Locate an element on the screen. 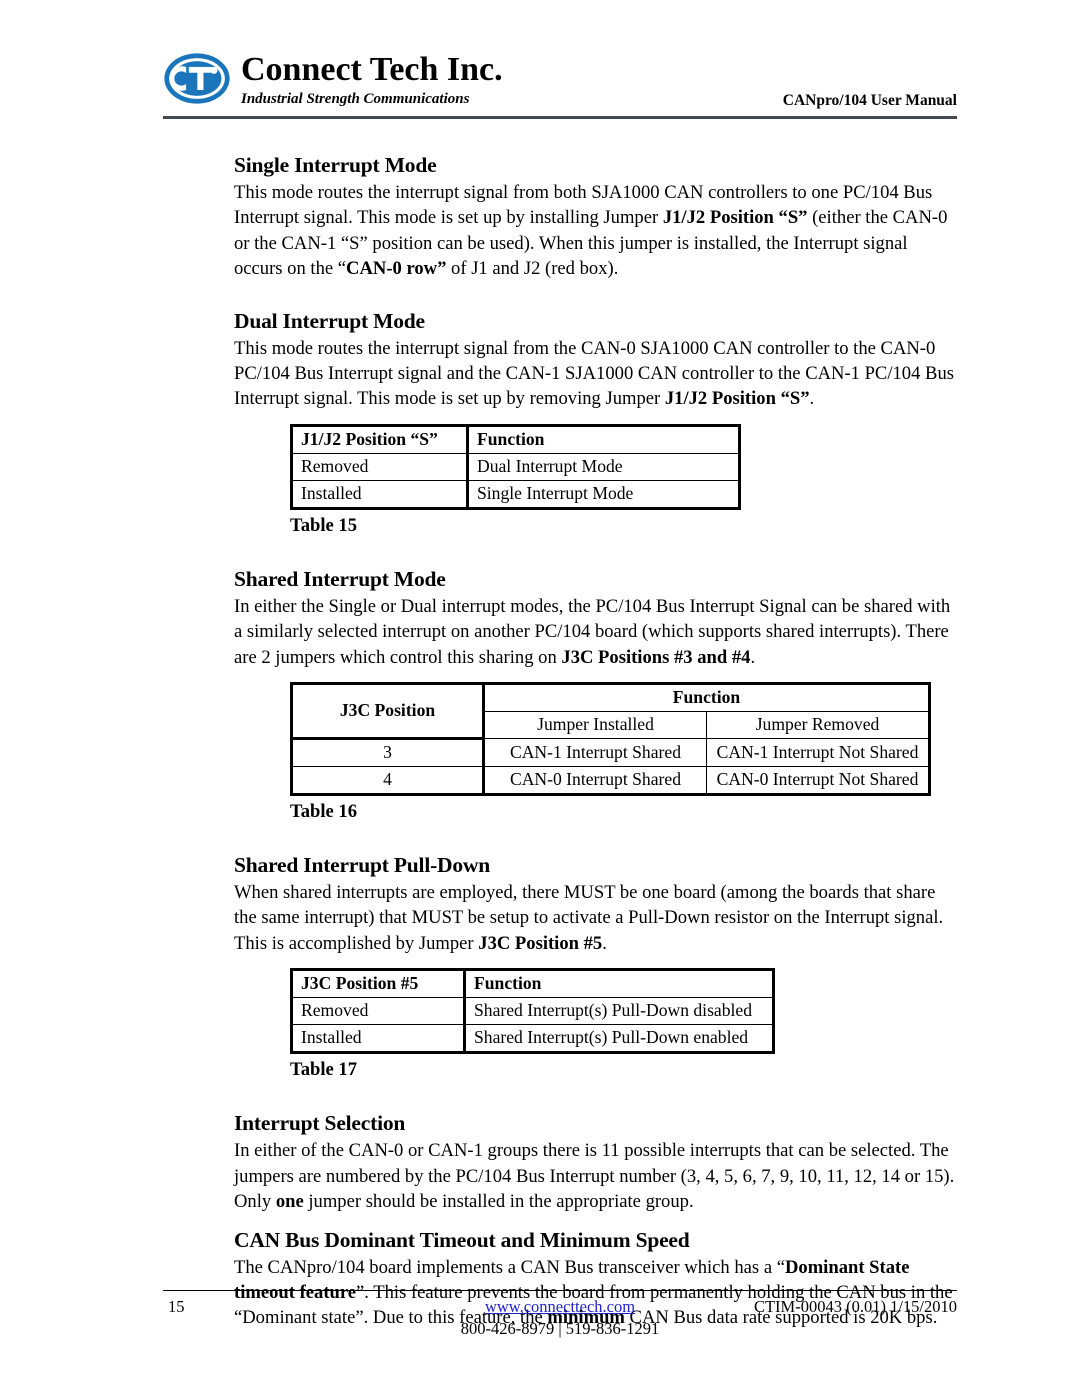  manual-title: CANpro/104 User Manual is located at coordinates (869, 100).